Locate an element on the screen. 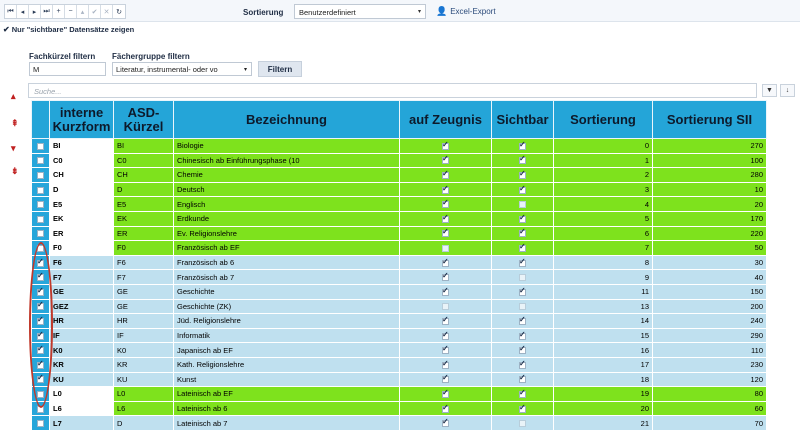 The image size is (800, 434). cell-sortierung-sii: 240 is located at coordinates (709, 321).